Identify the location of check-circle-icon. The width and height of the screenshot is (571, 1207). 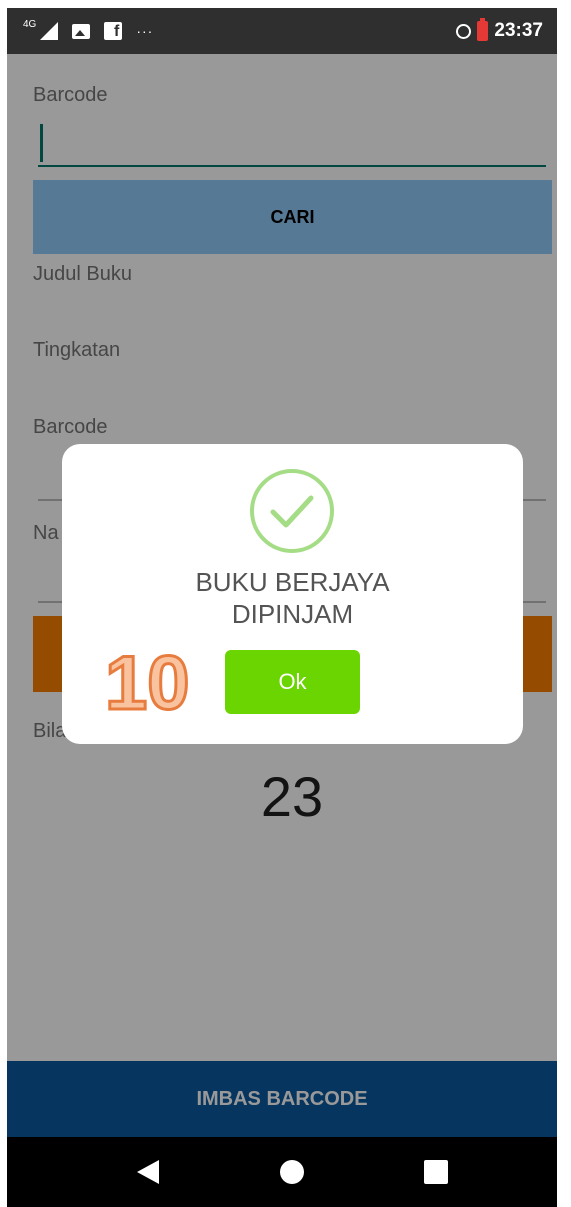
(292, 511).